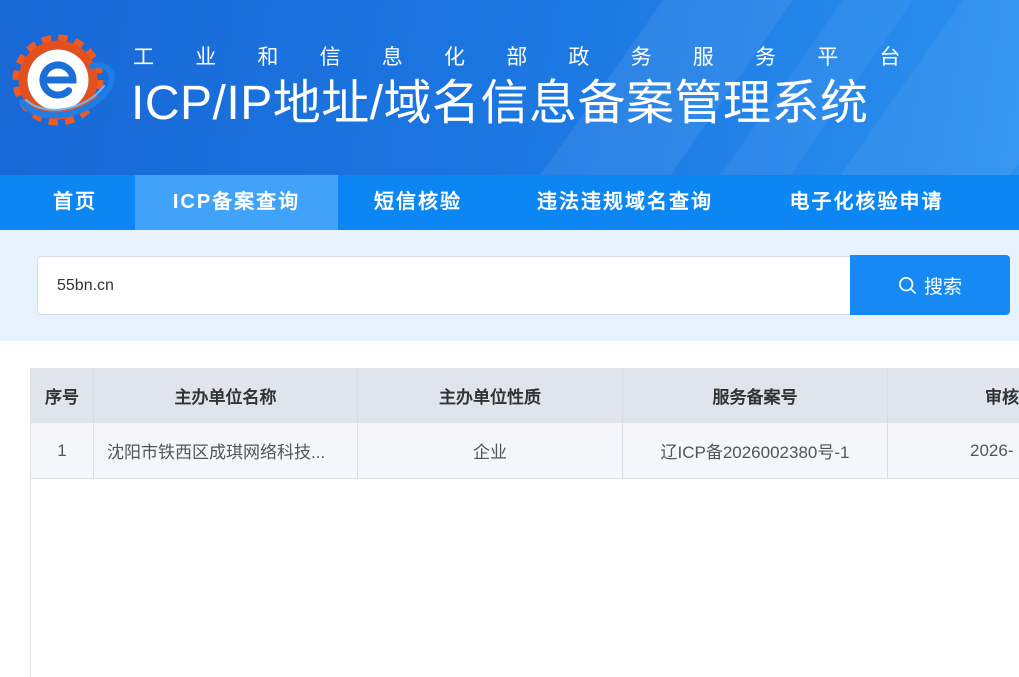 This screenshot has width=1019, height=677. I want to click on main-nav: 首页 ICP备案查询 短信核验 违法违规域名查询 电子化核验申请, so click(509, 202).